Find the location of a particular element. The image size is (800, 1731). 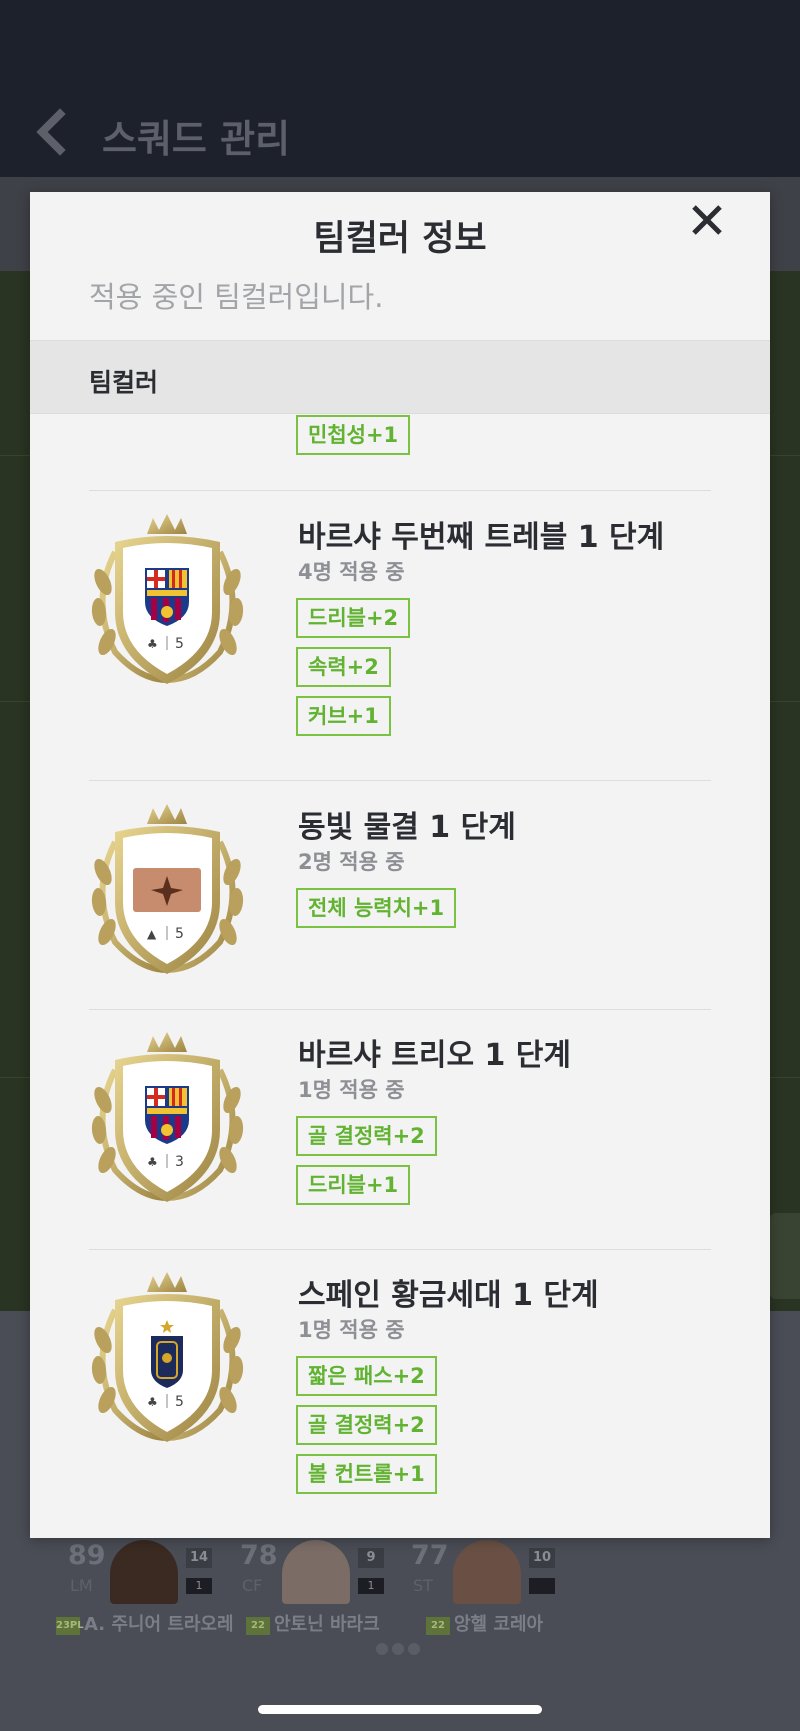

team-color-name: 바르샤 트리오 1 단계 is located at coordinates (435, 1055).